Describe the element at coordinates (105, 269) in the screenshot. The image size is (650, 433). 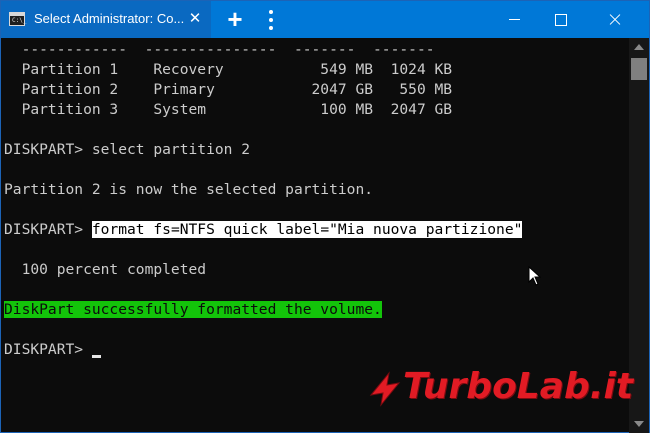
I see `progress-line: 100 percent completed` at that location.